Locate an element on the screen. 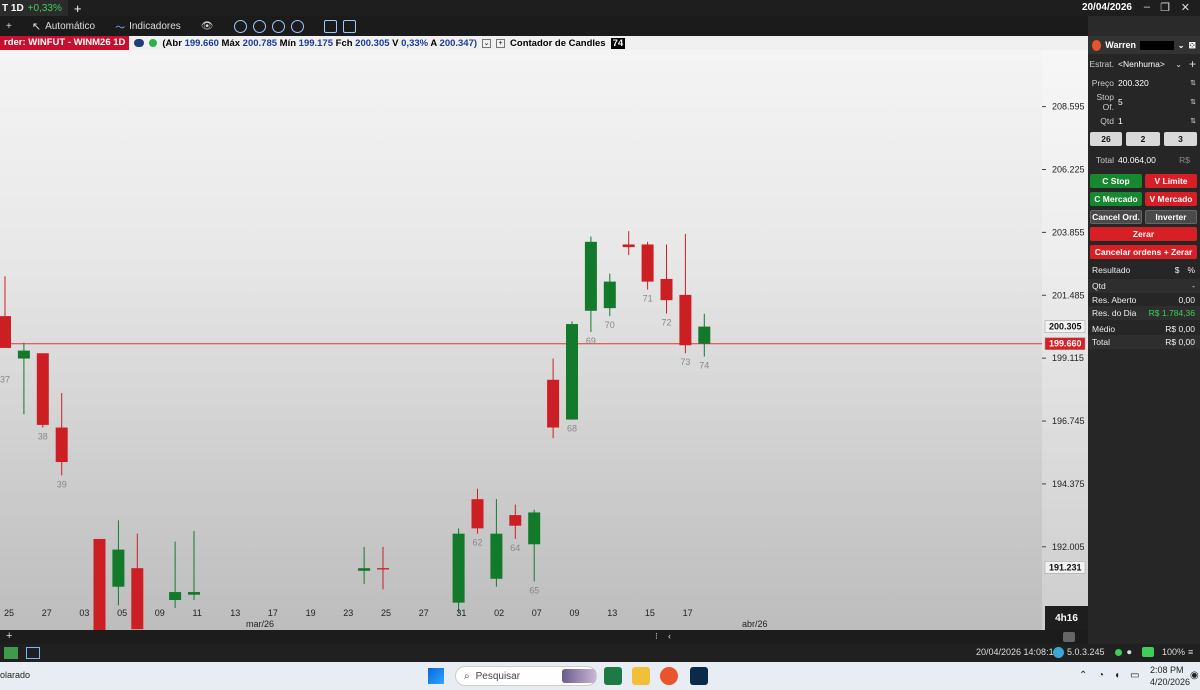  account-dropdown-icon: ⌄ is located at coordinates (1181, 45).